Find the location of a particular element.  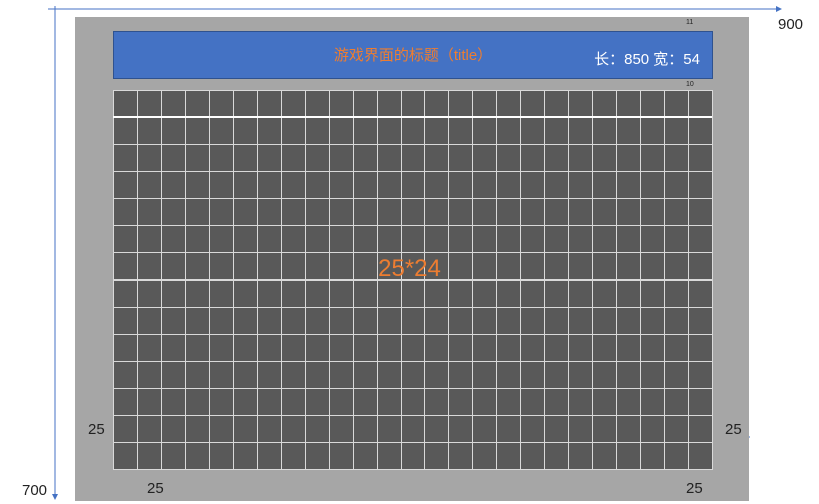

margin-right-label: 25 is located at coordinates (733, 429).